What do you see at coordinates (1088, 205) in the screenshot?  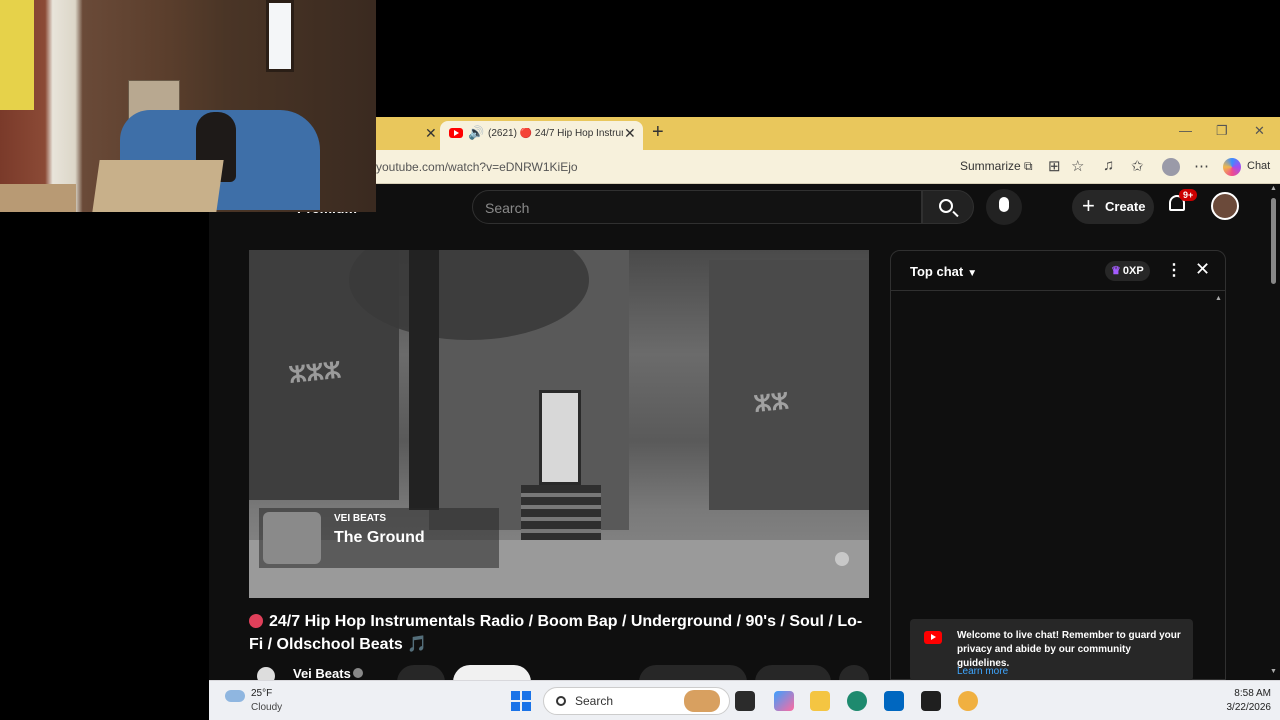 I see `plus-icon: +` at bounding box center [1088, 205].